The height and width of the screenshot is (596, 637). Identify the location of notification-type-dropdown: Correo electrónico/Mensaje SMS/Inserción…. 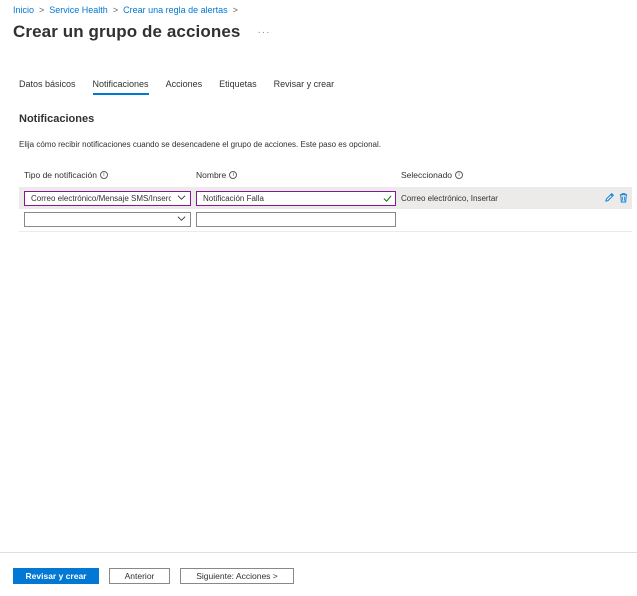
(107, 198).